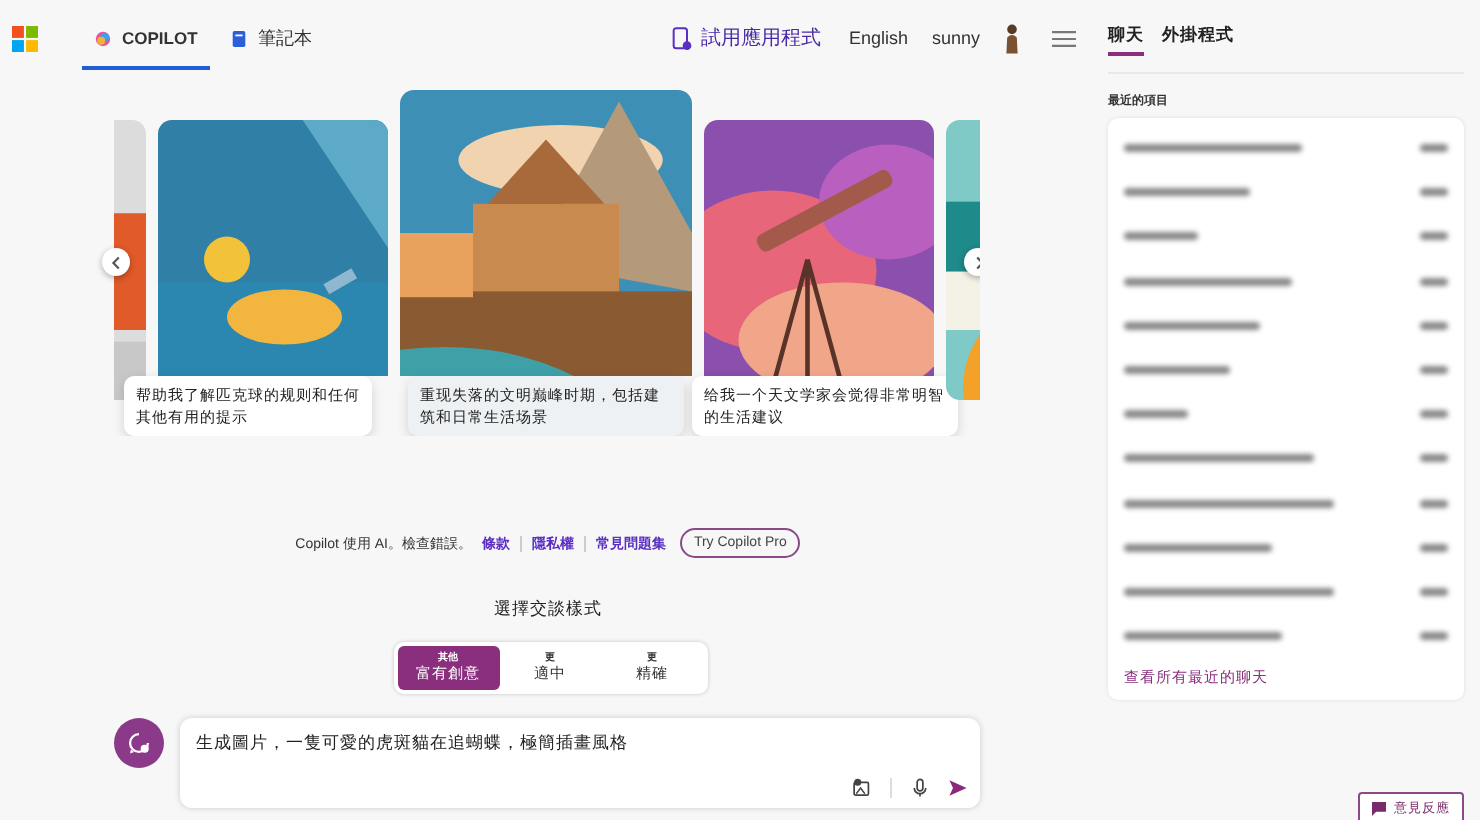  I want to click on sidebar-tab: 外掛程式, so click(1198, 40).